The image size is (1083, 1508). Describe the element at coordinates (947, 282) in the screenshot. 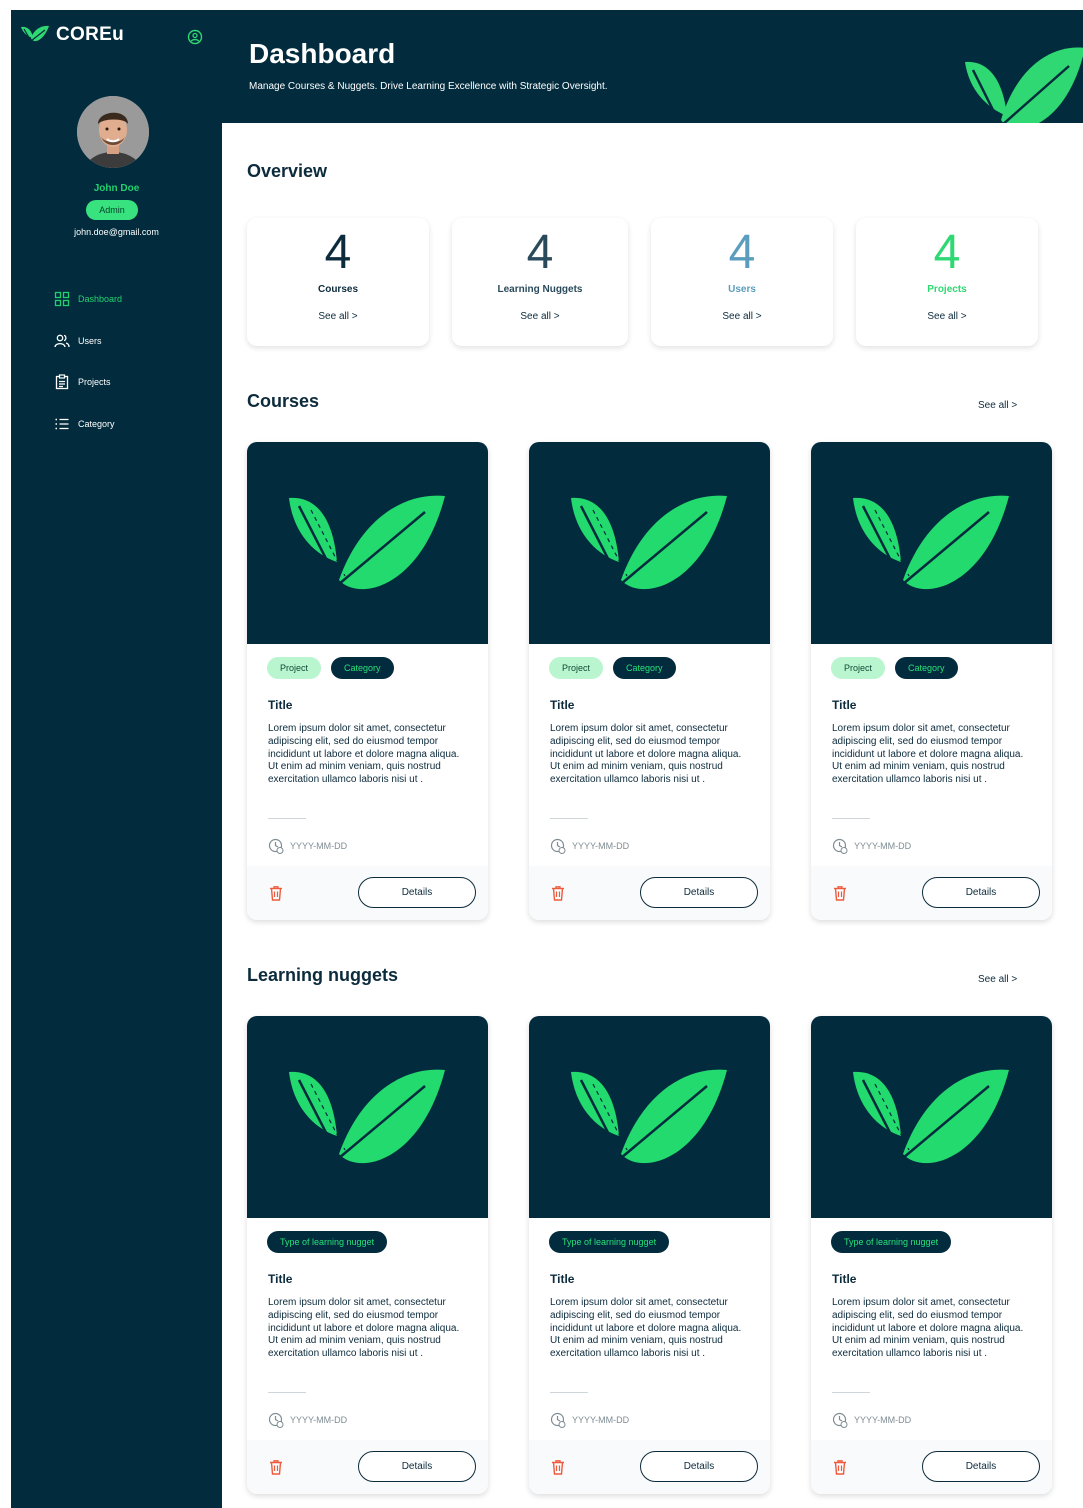

I see `stat-card-projects: 4 Projects See all >` at that location.